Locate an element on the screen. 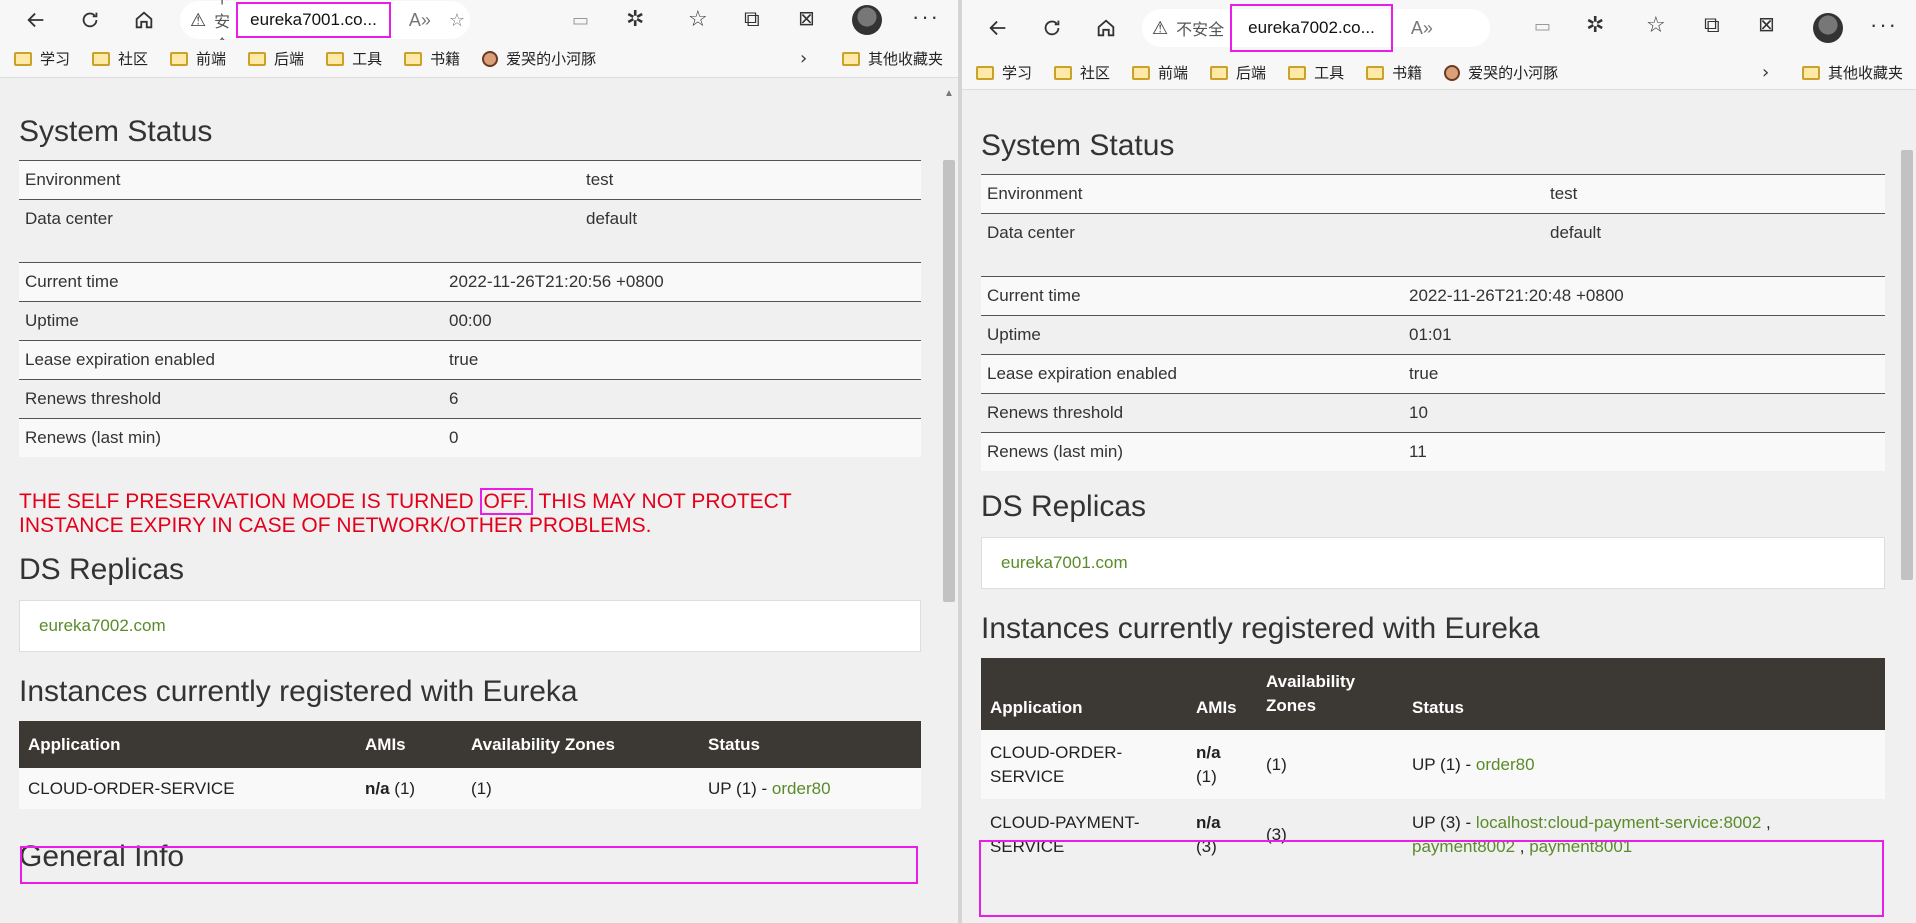 Image resolution: width=1916 pixels, height=923 pixels. row-value: 0 is located at coordinates (682, 437).